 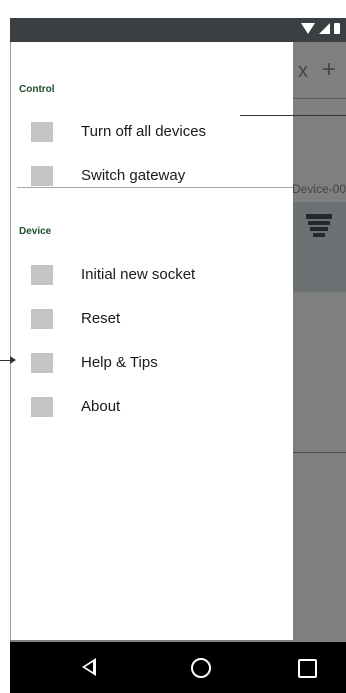 What do you see at coordinates (307, 668) in the screenshot?
I see `recent-apps-icon` at bounding box center [307, 668].